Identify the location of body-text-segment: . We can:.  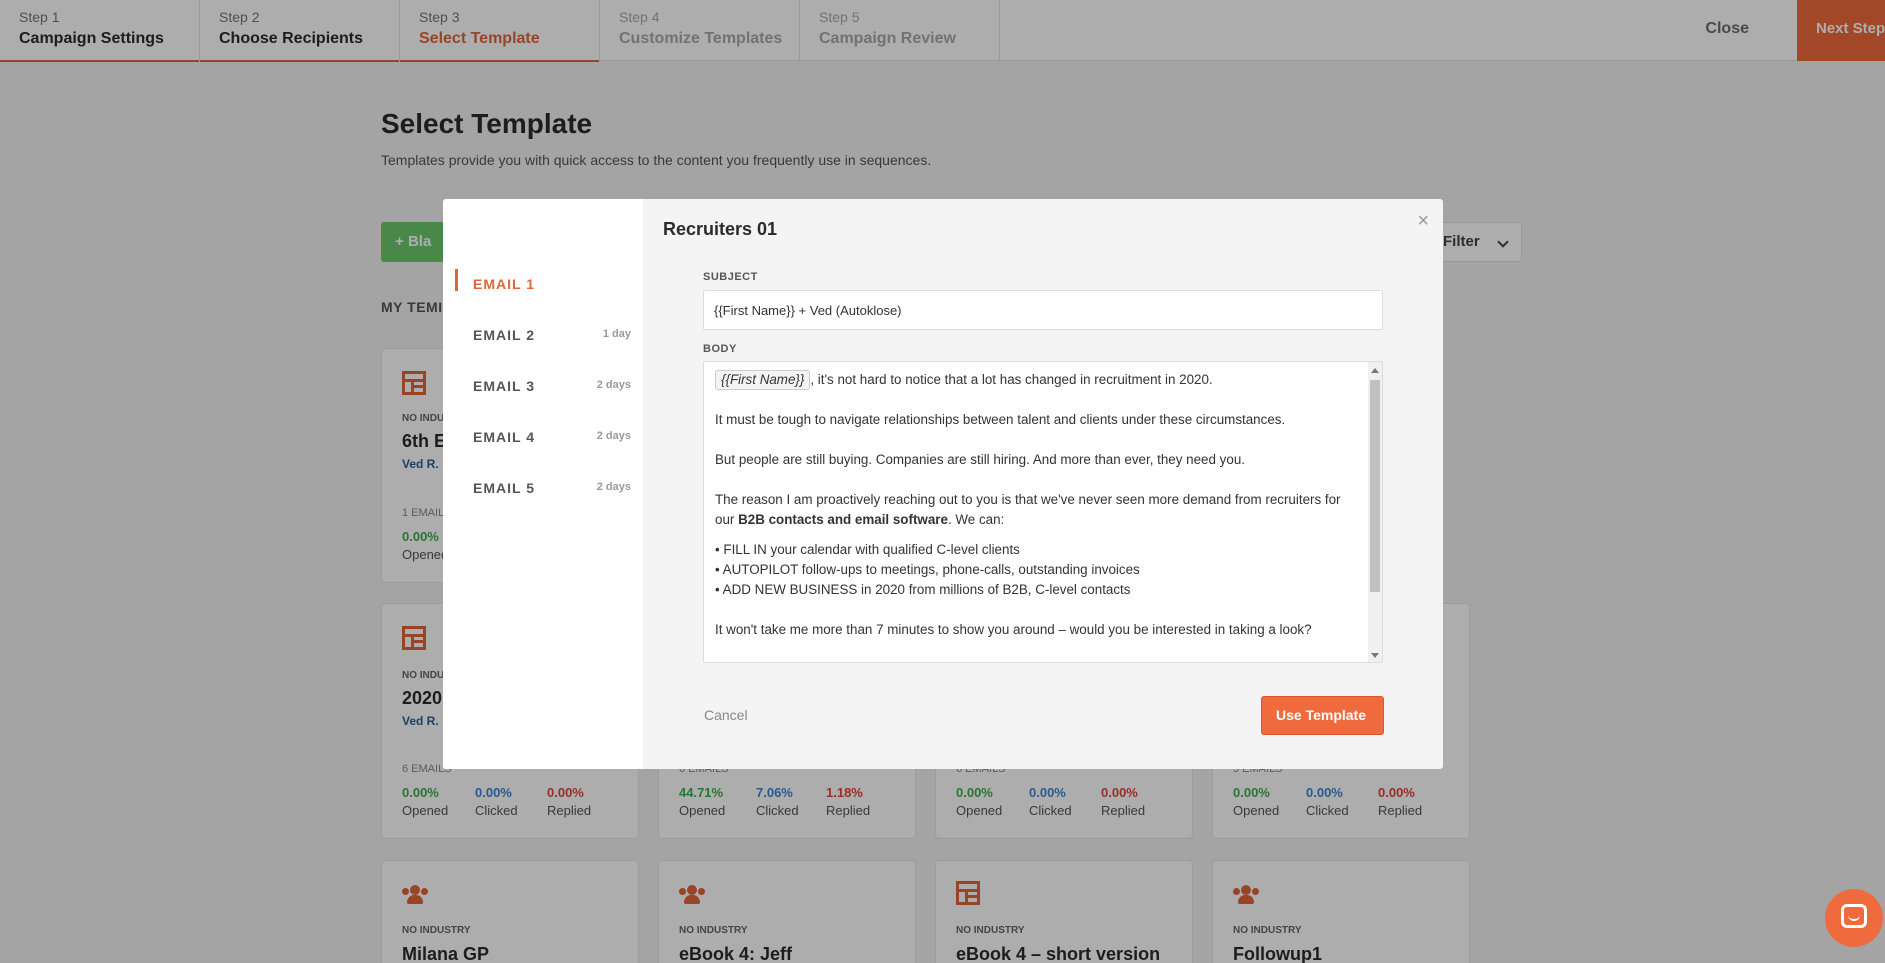
(976, 519).